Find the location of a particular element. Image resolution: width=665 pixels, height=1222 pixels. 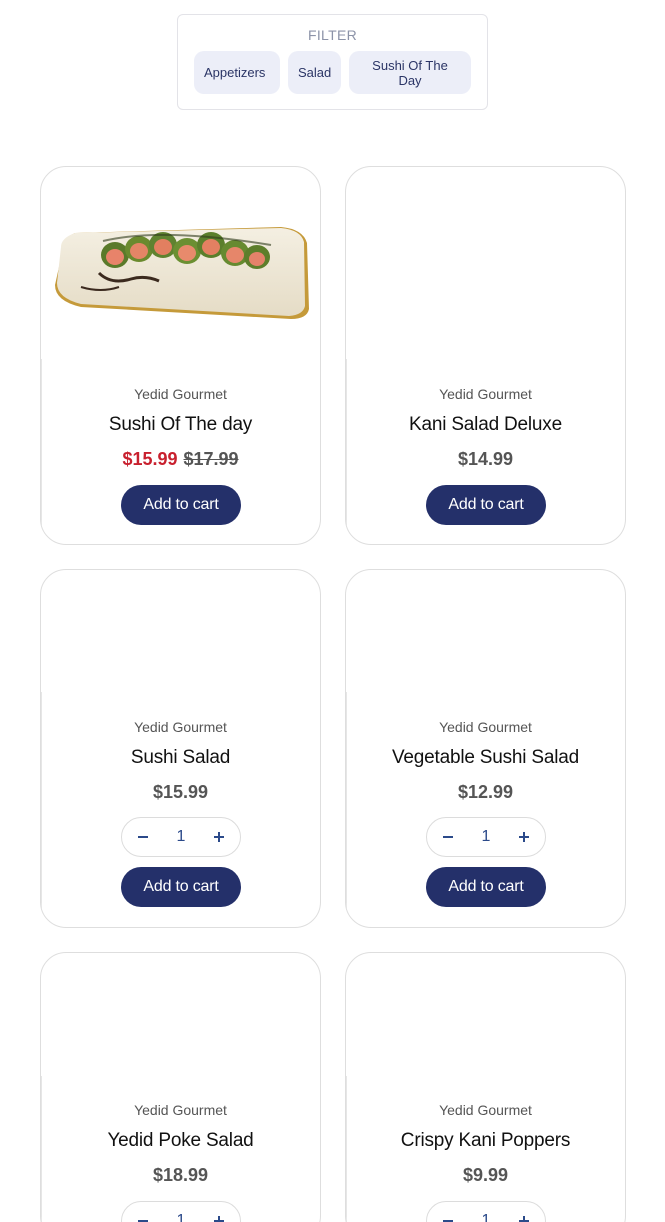

filter-chips: Appetizers Salad Sushi Of The Day is located at coordinates (332, 72).